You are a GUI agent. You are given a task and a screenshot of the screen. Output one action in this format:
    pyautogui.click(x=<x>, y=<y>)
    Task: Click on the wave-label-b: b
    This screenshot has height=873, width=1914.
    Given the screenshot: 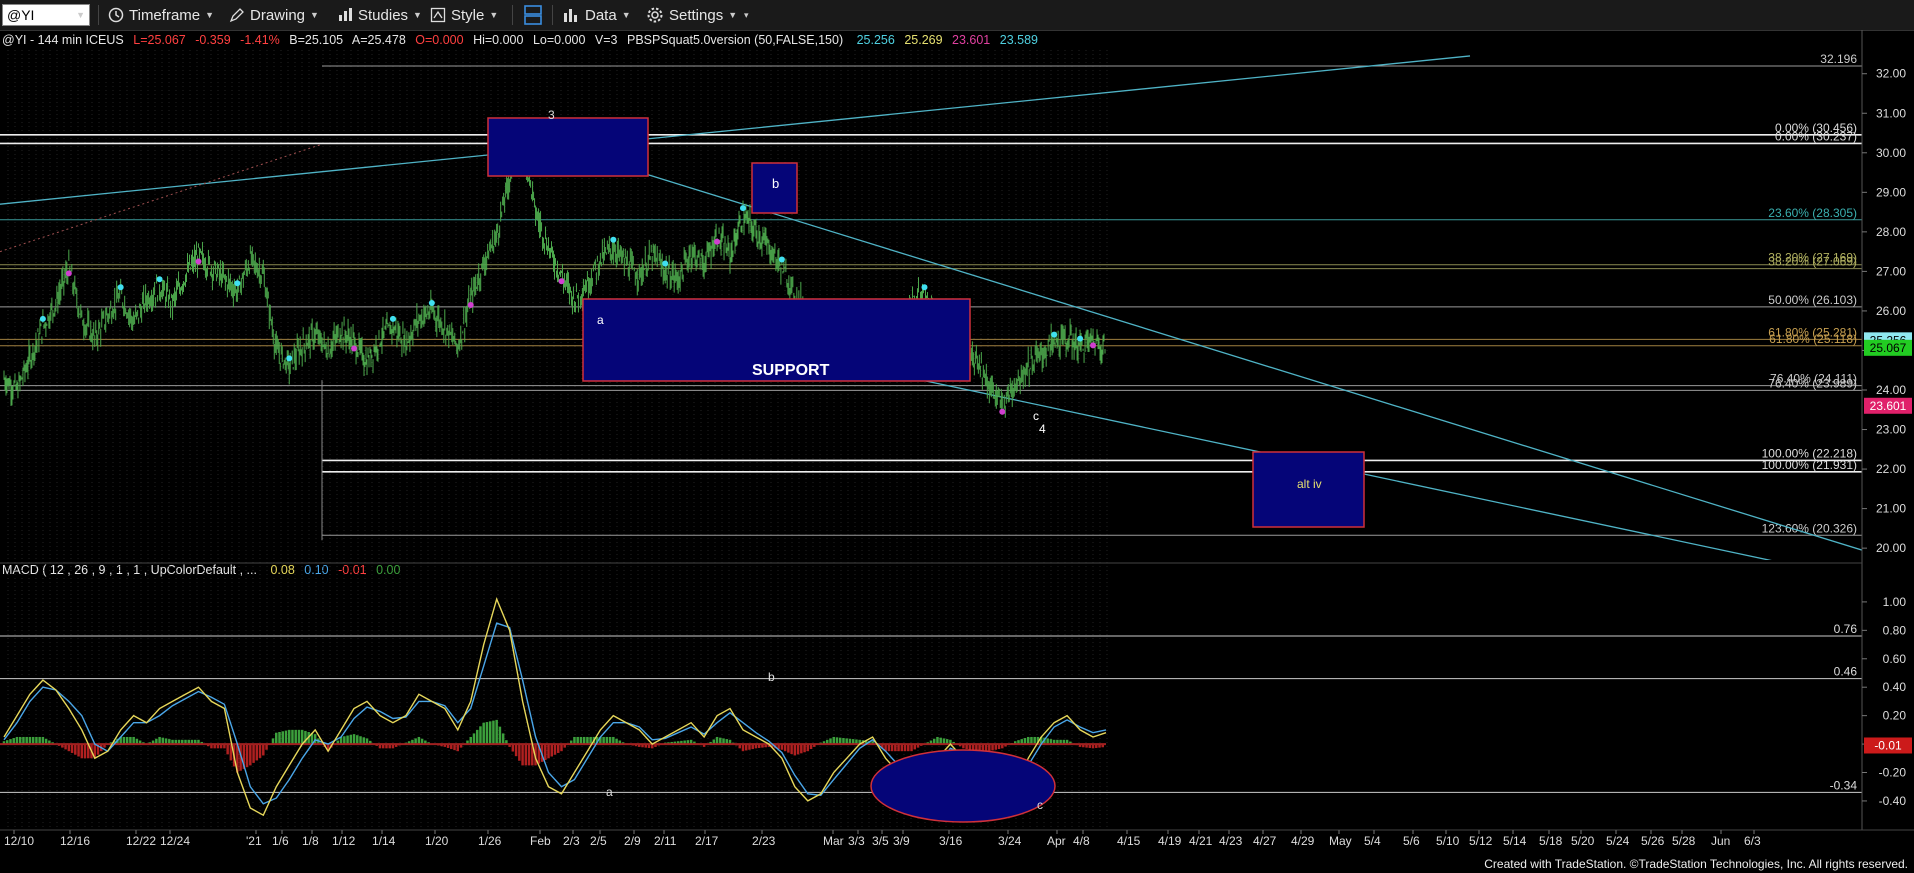 What is the action you would take?
    pyautogui.click(x=775, y=183)
    